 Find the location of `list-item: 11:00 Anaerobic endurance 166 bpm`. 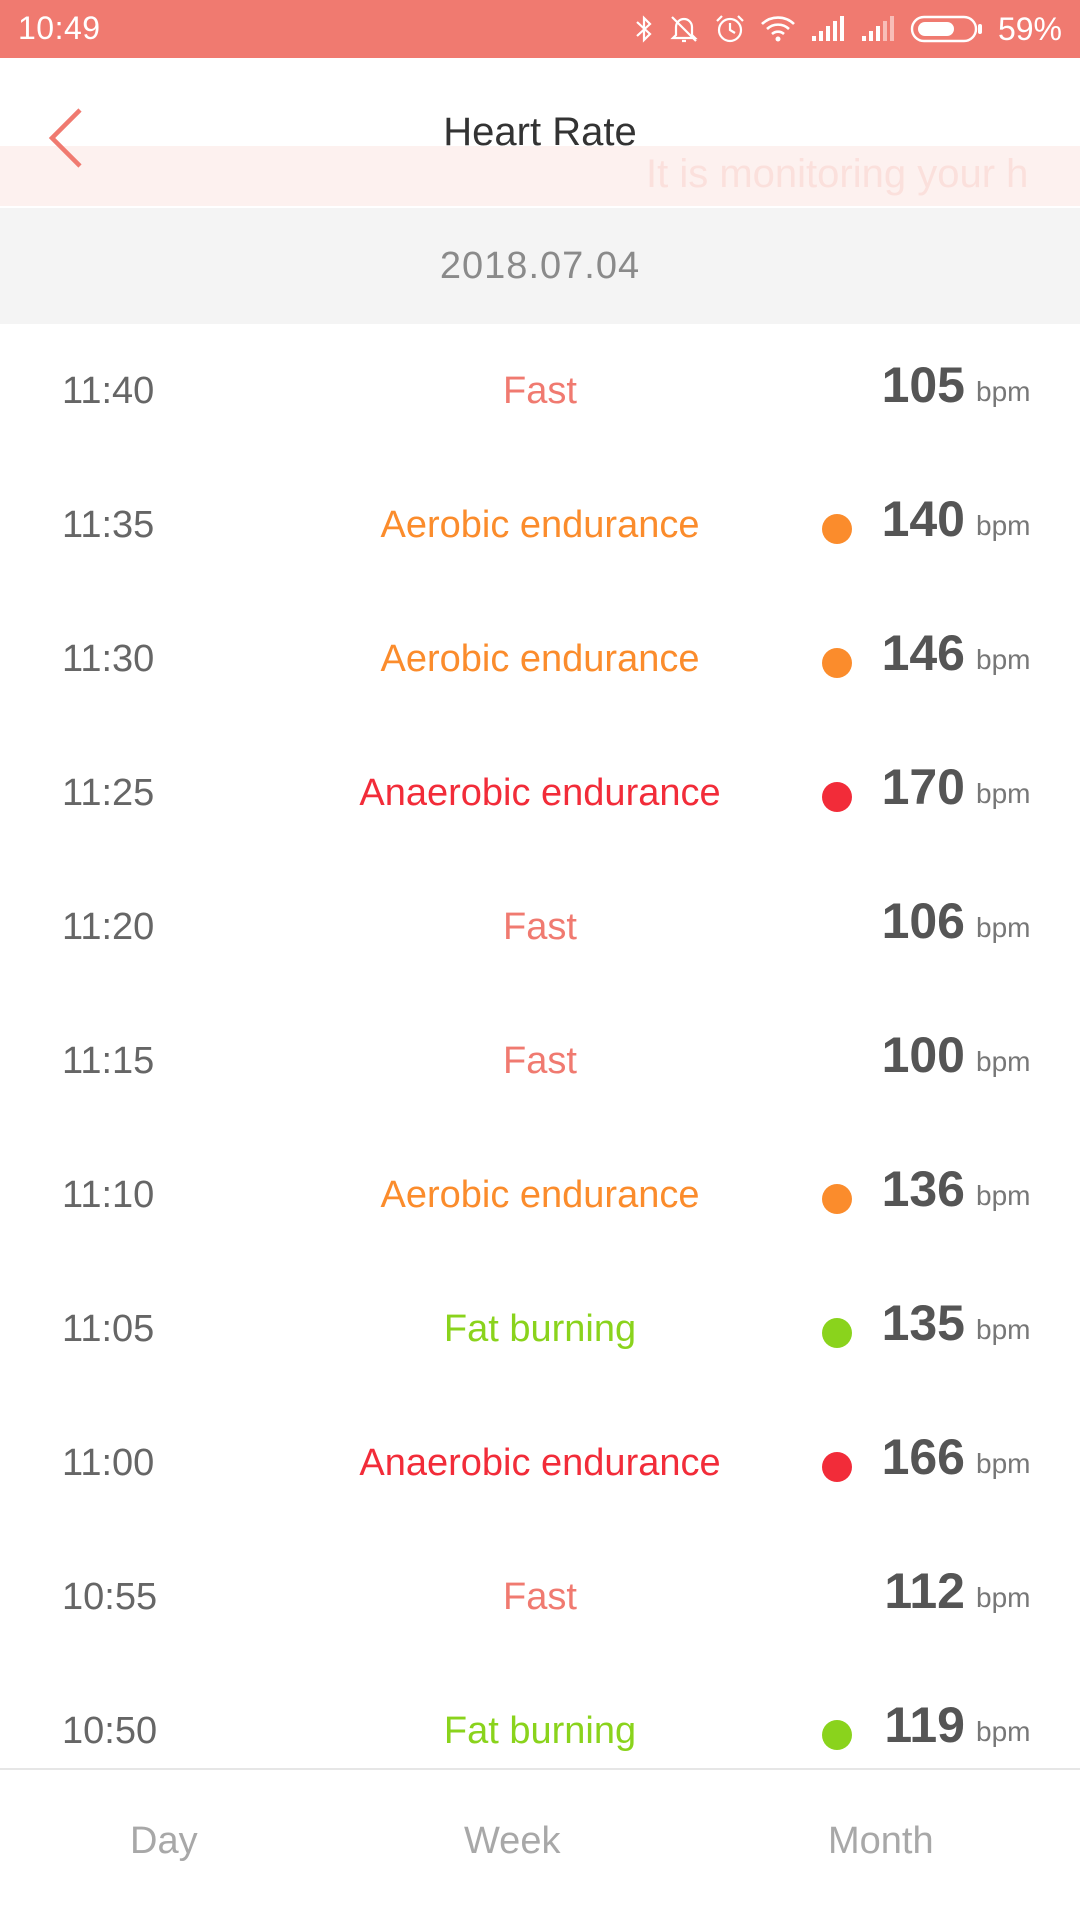

list-item: 11:00 Anaerobic endurance 166 bpm is located at coordinates (540, 1463).